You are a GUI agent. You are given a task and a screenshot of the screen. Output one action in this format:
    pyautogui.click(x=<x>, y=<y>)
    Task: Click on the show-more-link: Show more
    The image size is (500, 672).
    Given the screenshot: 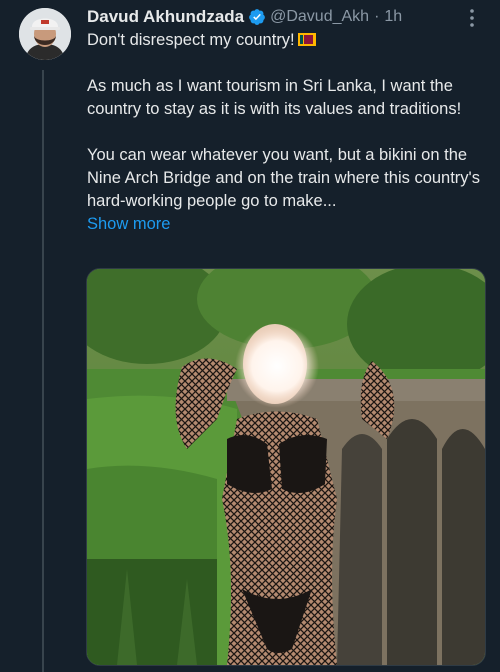 What is the action you would take?
    pyautogui.click(x=128, y=224)
    